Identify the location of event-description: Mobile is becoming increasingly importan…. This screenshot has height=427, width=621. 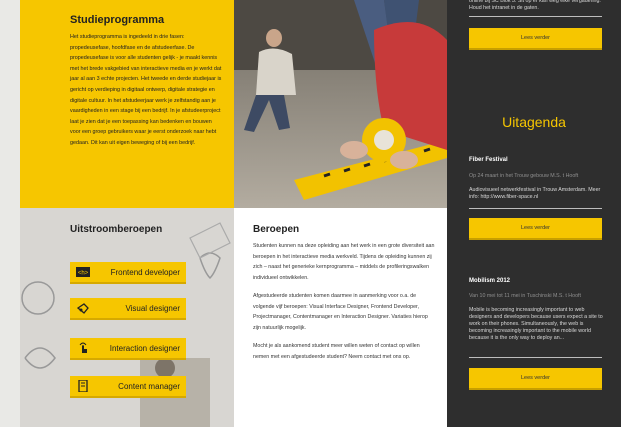
(536, 324).